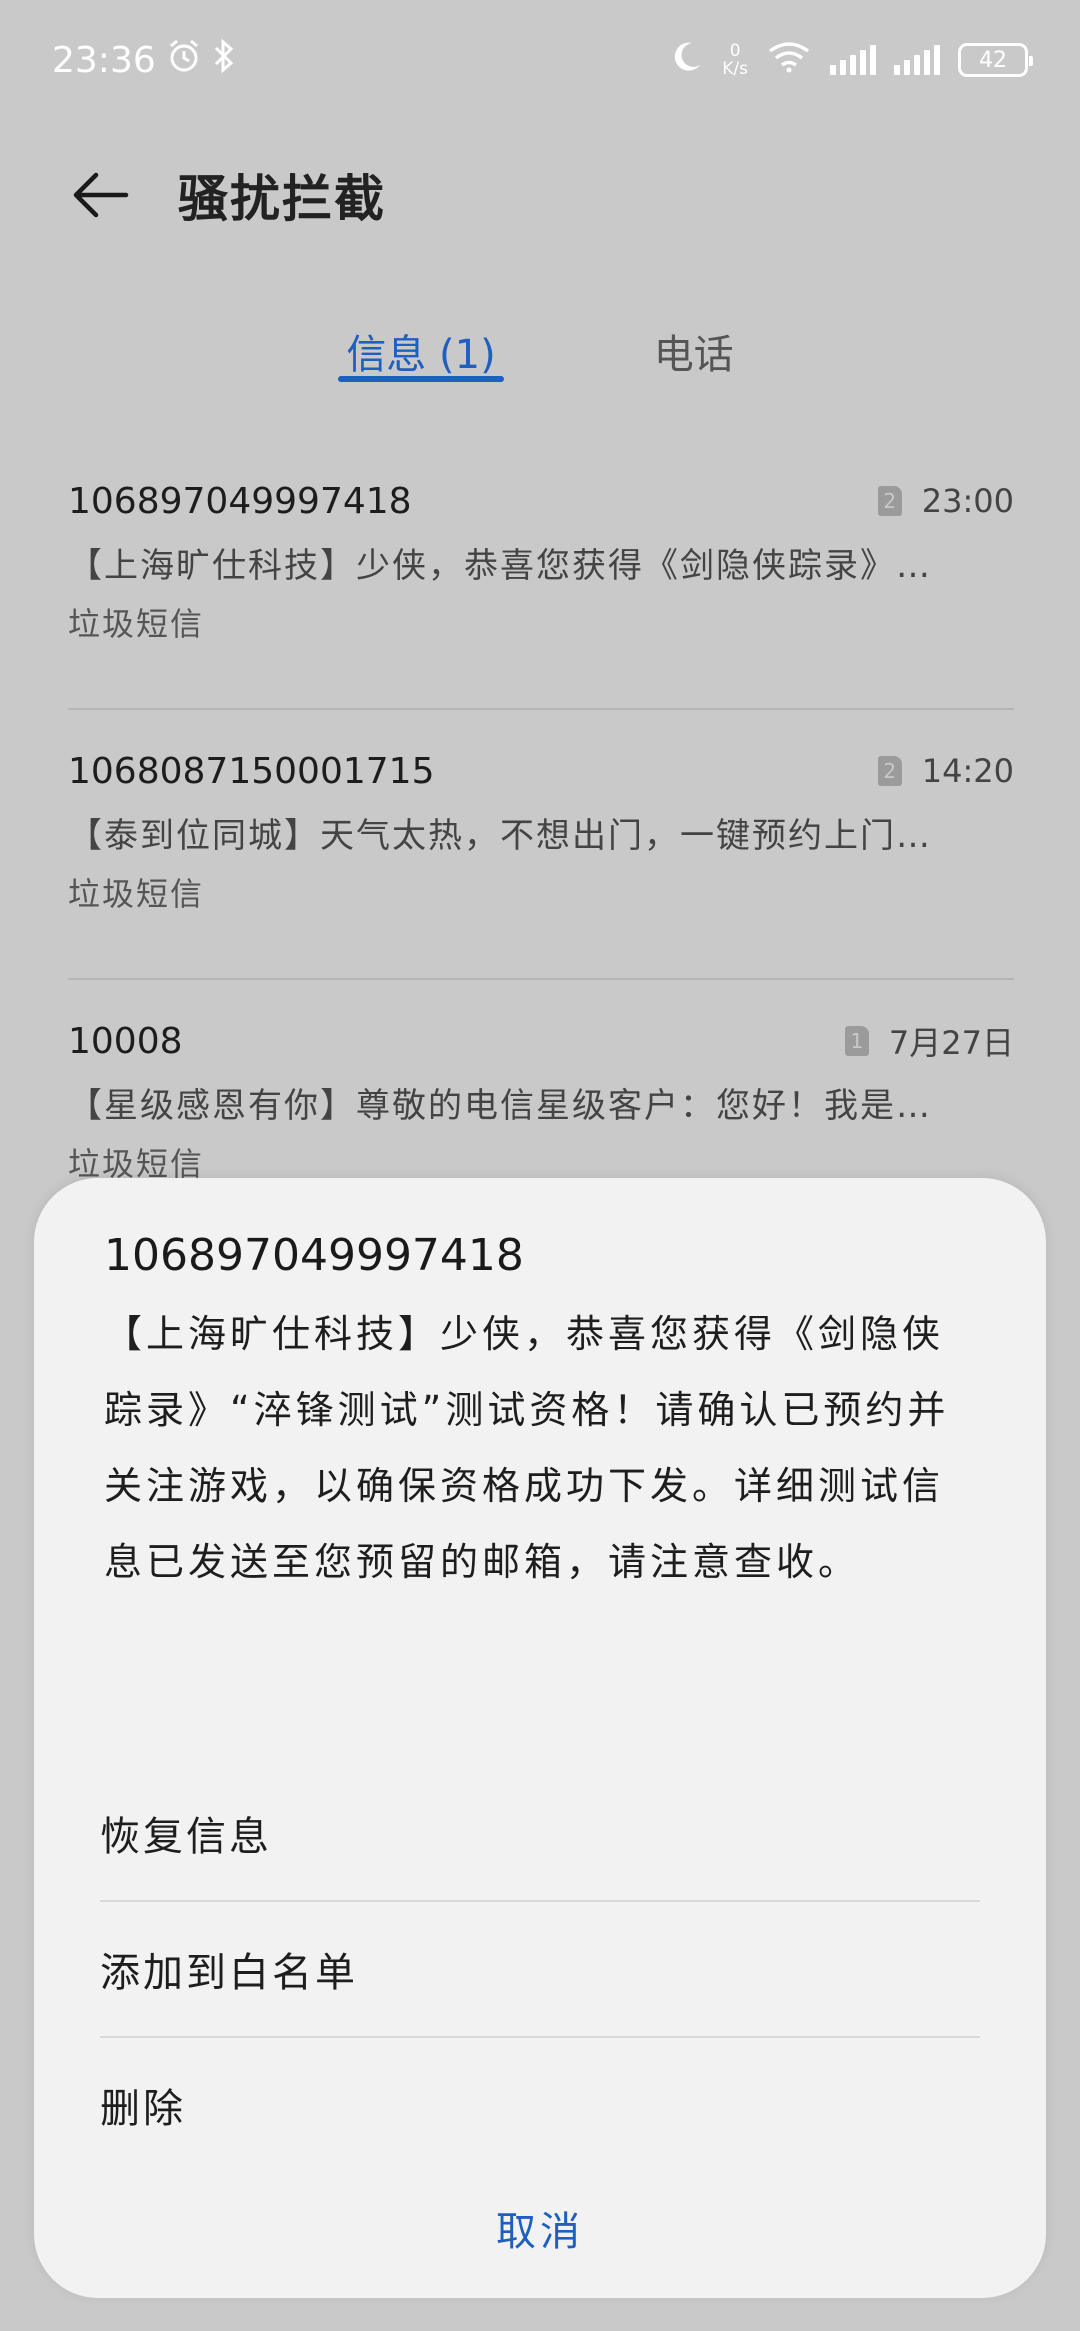 This screenshot has width=1080, height=2331. What do you see at coordinates (993, 60) in the screenshot?
I see `battery-level: 42` at bounding box center [993, 60].